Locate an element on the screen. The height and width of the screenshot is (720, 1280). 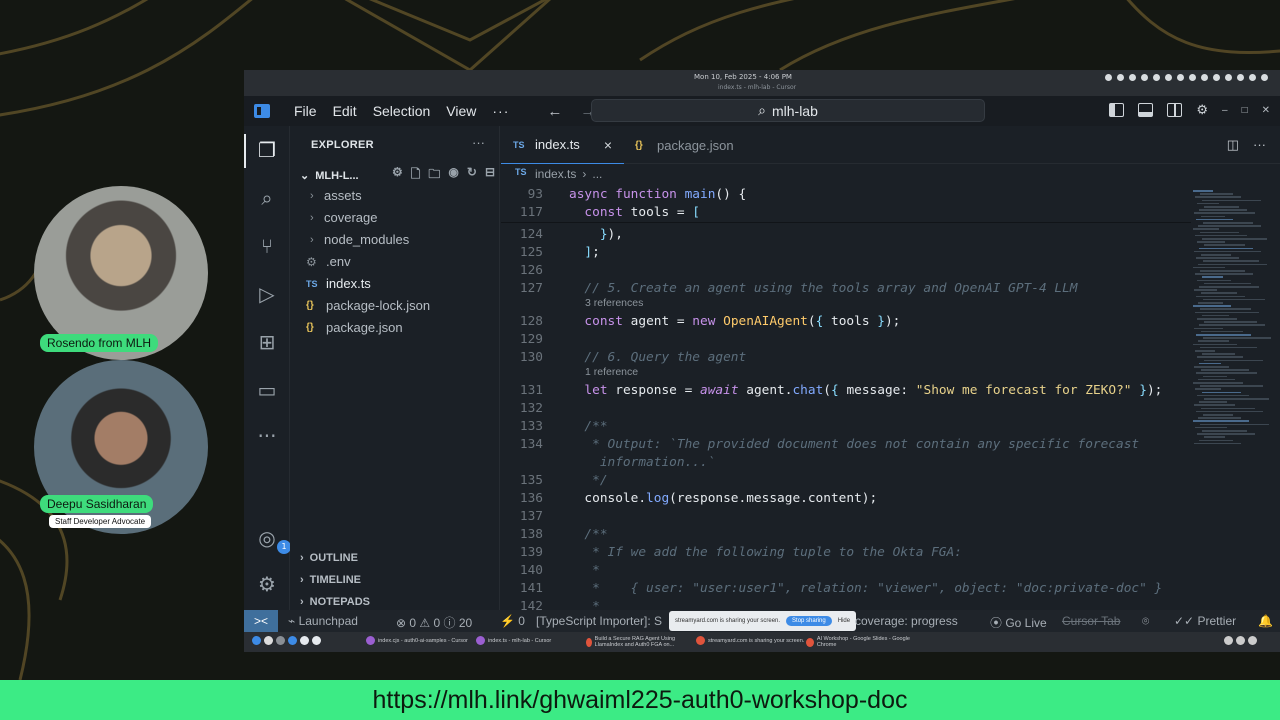
taskbar-launcher-icons is located at coordinates (286, 640).